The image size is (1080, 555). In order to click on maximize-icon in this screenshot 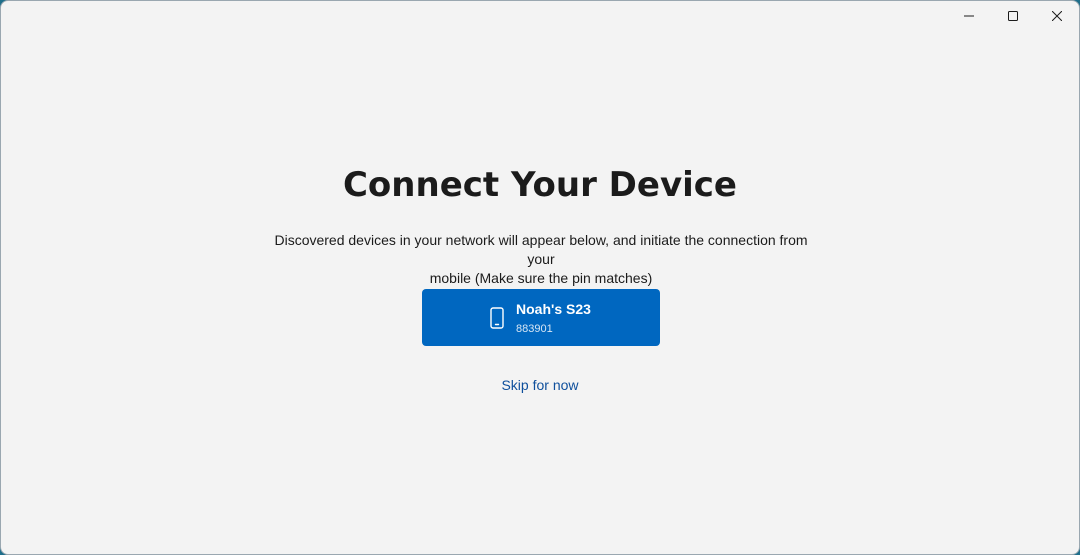, I will do `click(1013, 16)`.